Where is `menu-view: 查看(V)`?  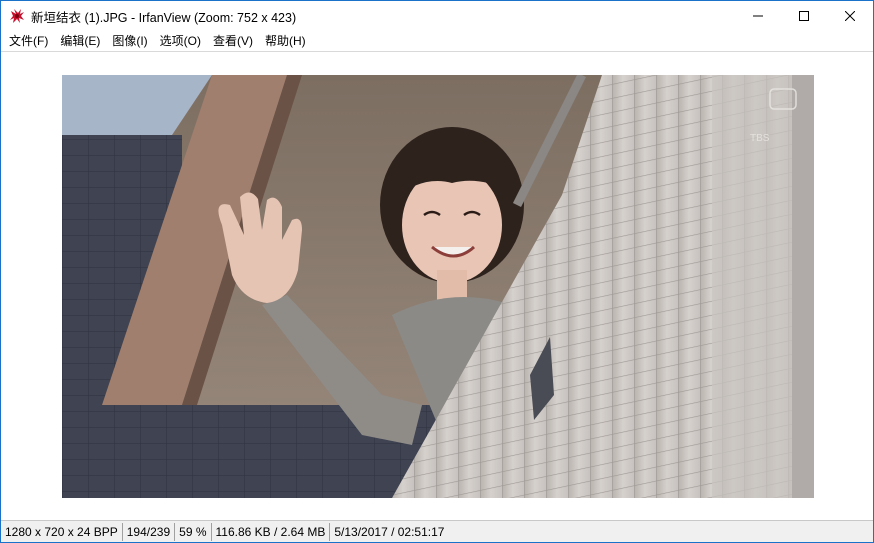
menu-view: 查看(V) is located at coordinates (233, 41).